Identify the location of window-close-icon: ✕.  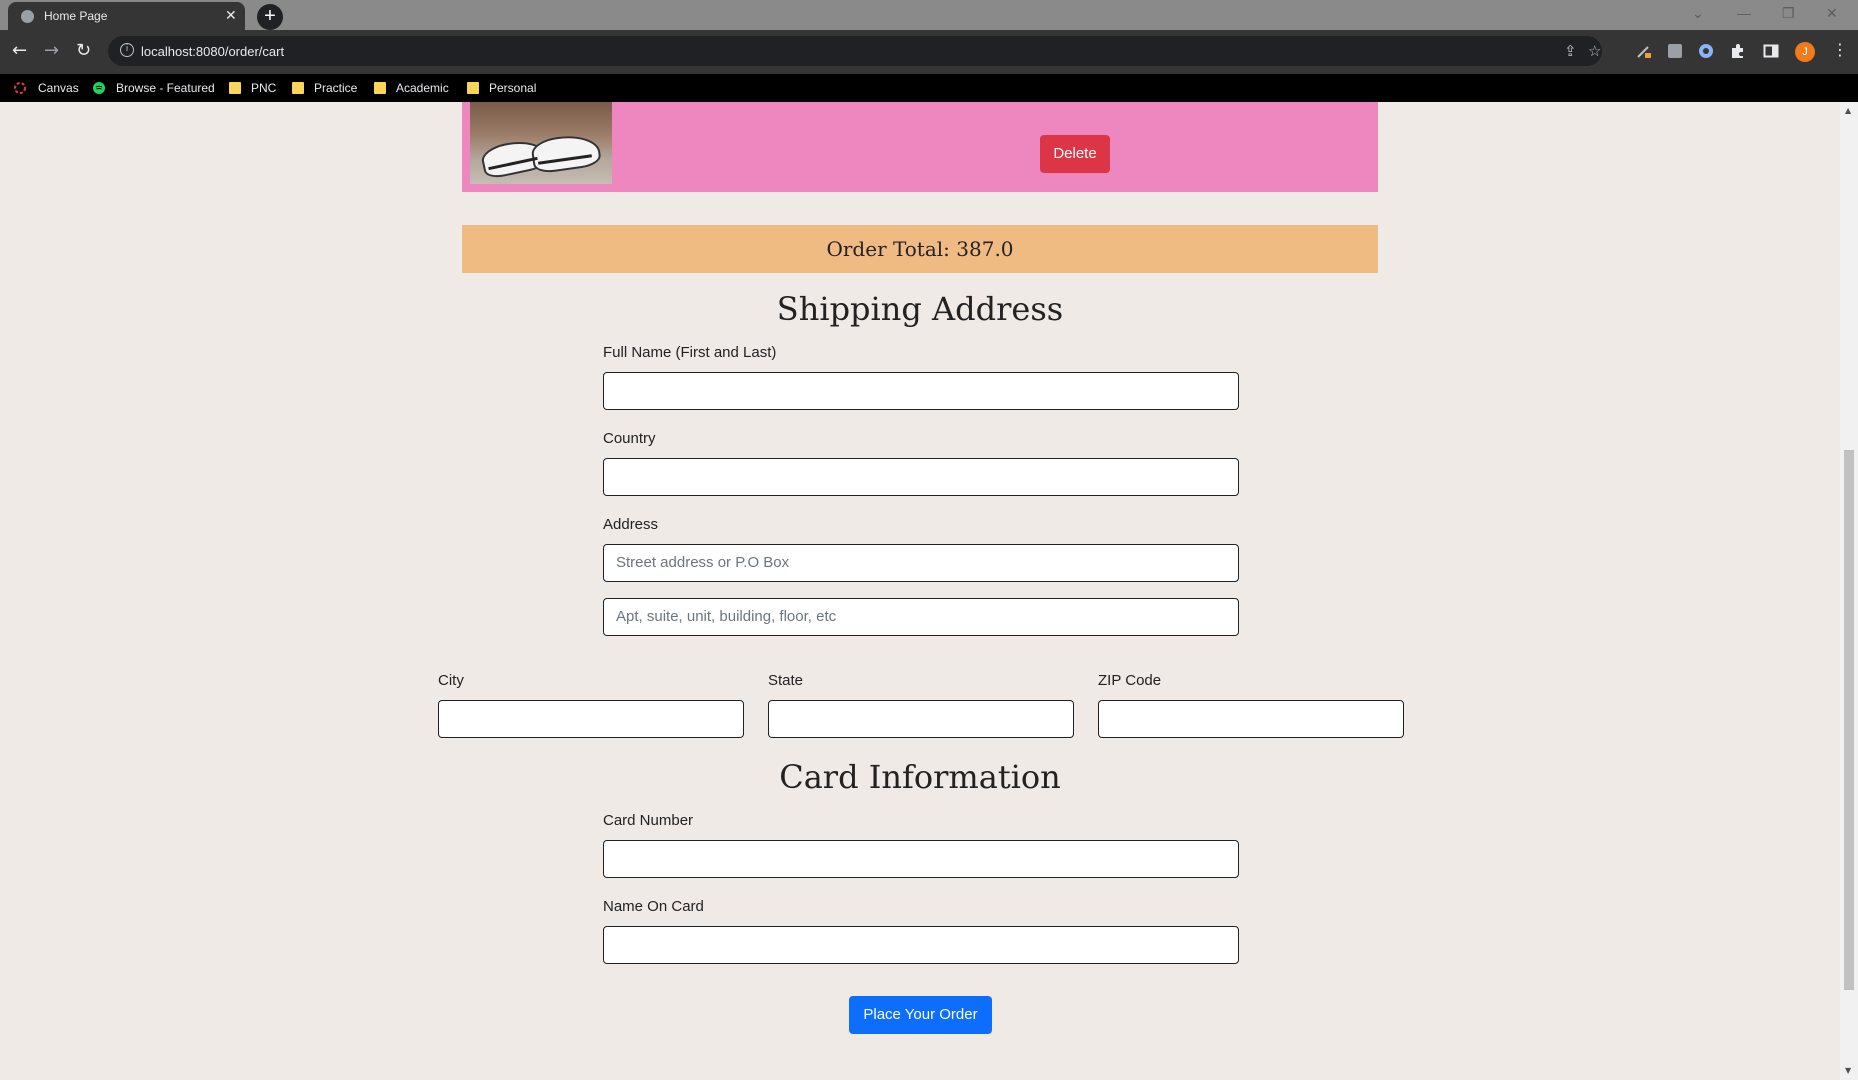
(1832, 13).